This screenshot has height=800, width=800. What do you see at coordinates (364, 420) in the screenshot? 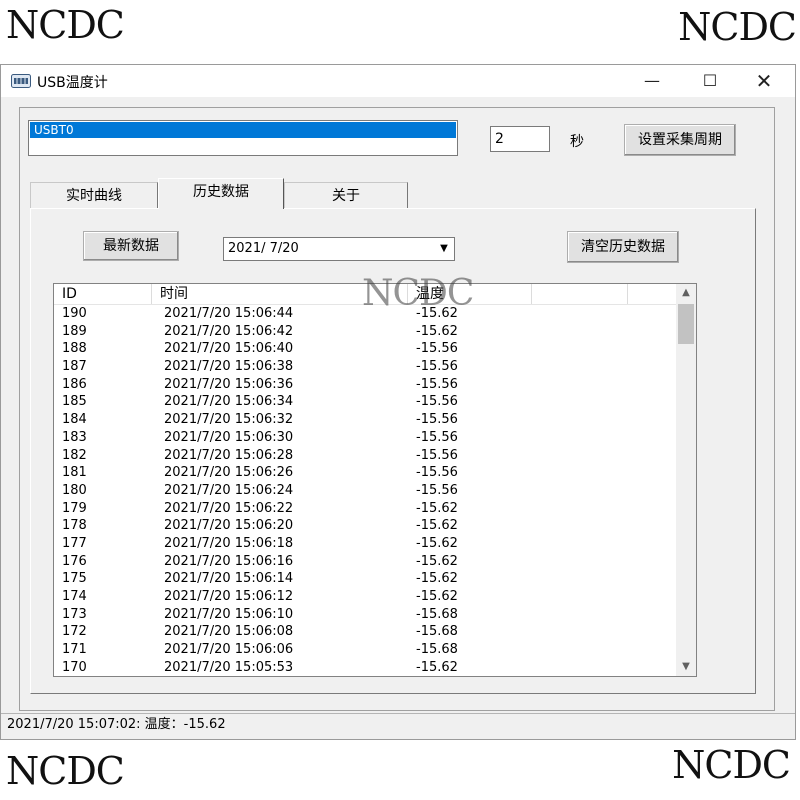
I see `table-row: 184 2021/7/20 15:06:32 -15.56` at bounding box center [364, 420].